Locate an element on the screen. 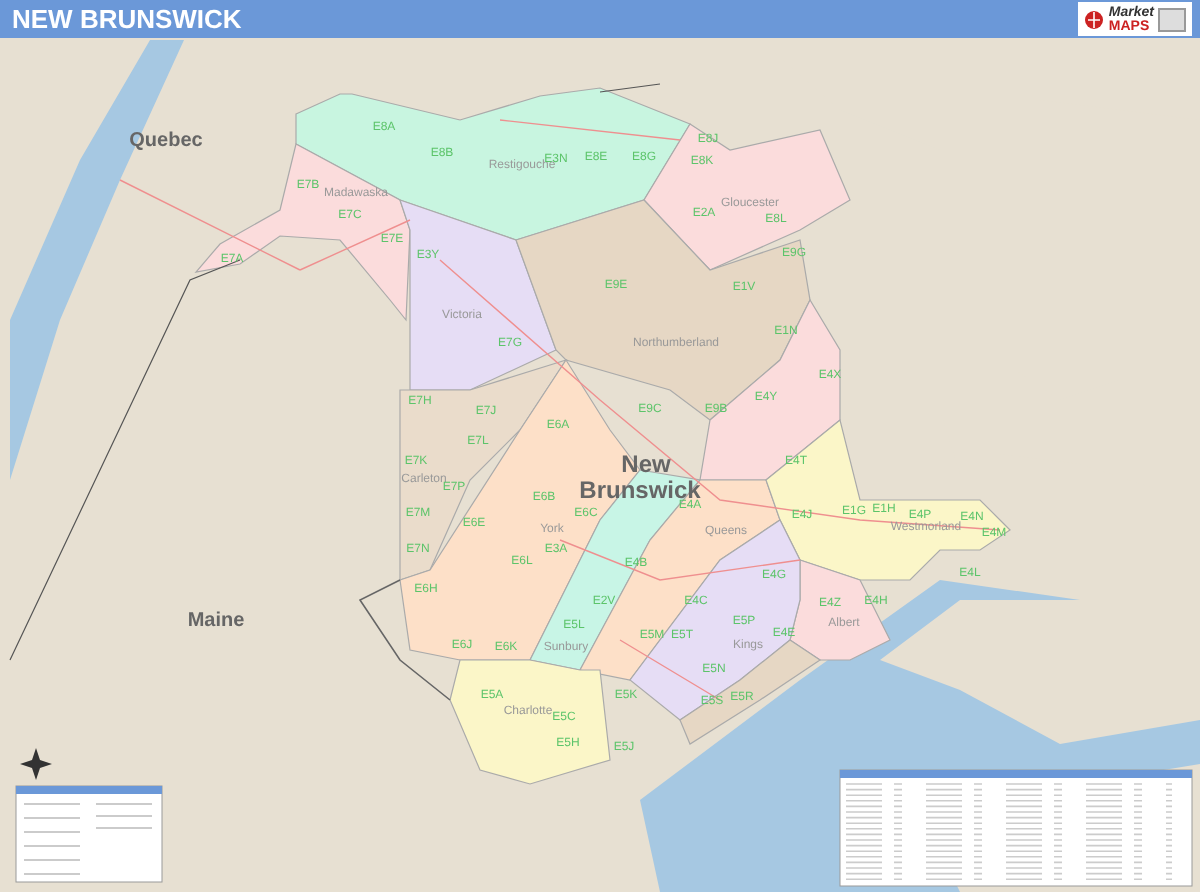 This screenshot has width=1200, height=892. compass-rose-icon is located at coordinates (36, 764).